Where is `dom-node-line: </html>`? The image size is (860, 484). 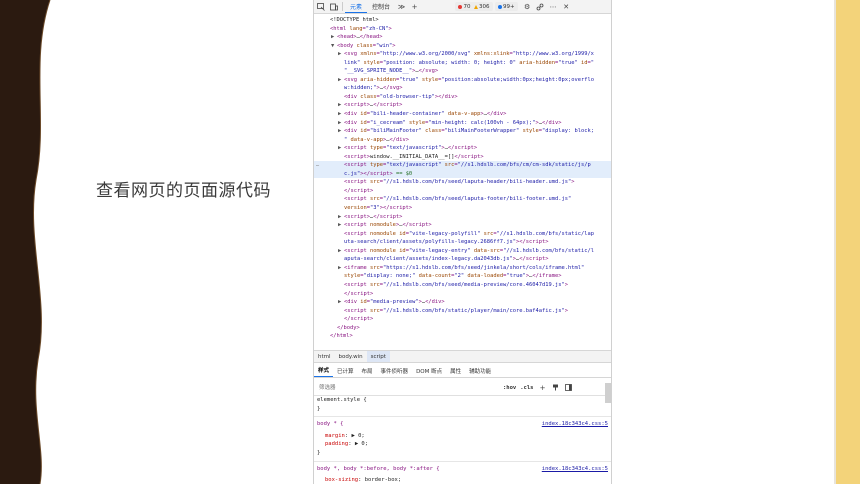 dom-node-line: </html> is located at coordinates (462, 336).